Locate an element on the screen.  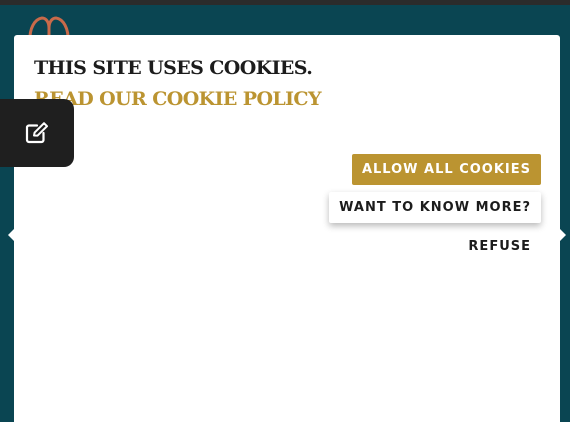
edit-tab is located at coordinates (37, 133).